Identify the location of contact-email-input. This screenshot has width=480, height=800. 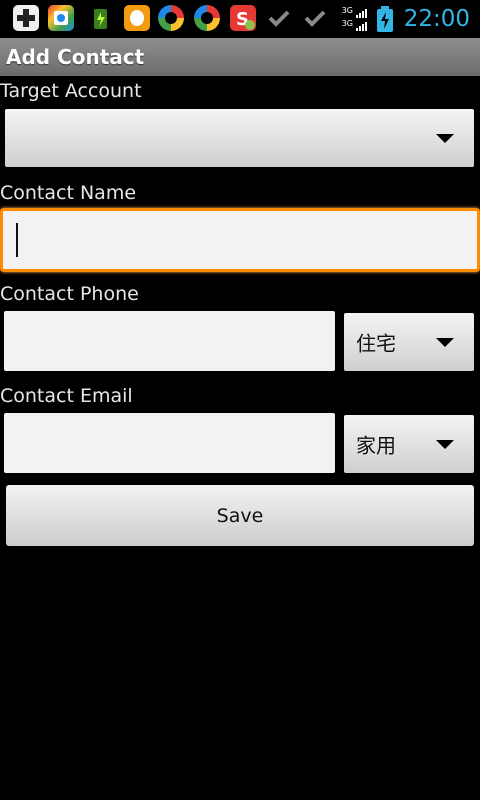
(169, 443).